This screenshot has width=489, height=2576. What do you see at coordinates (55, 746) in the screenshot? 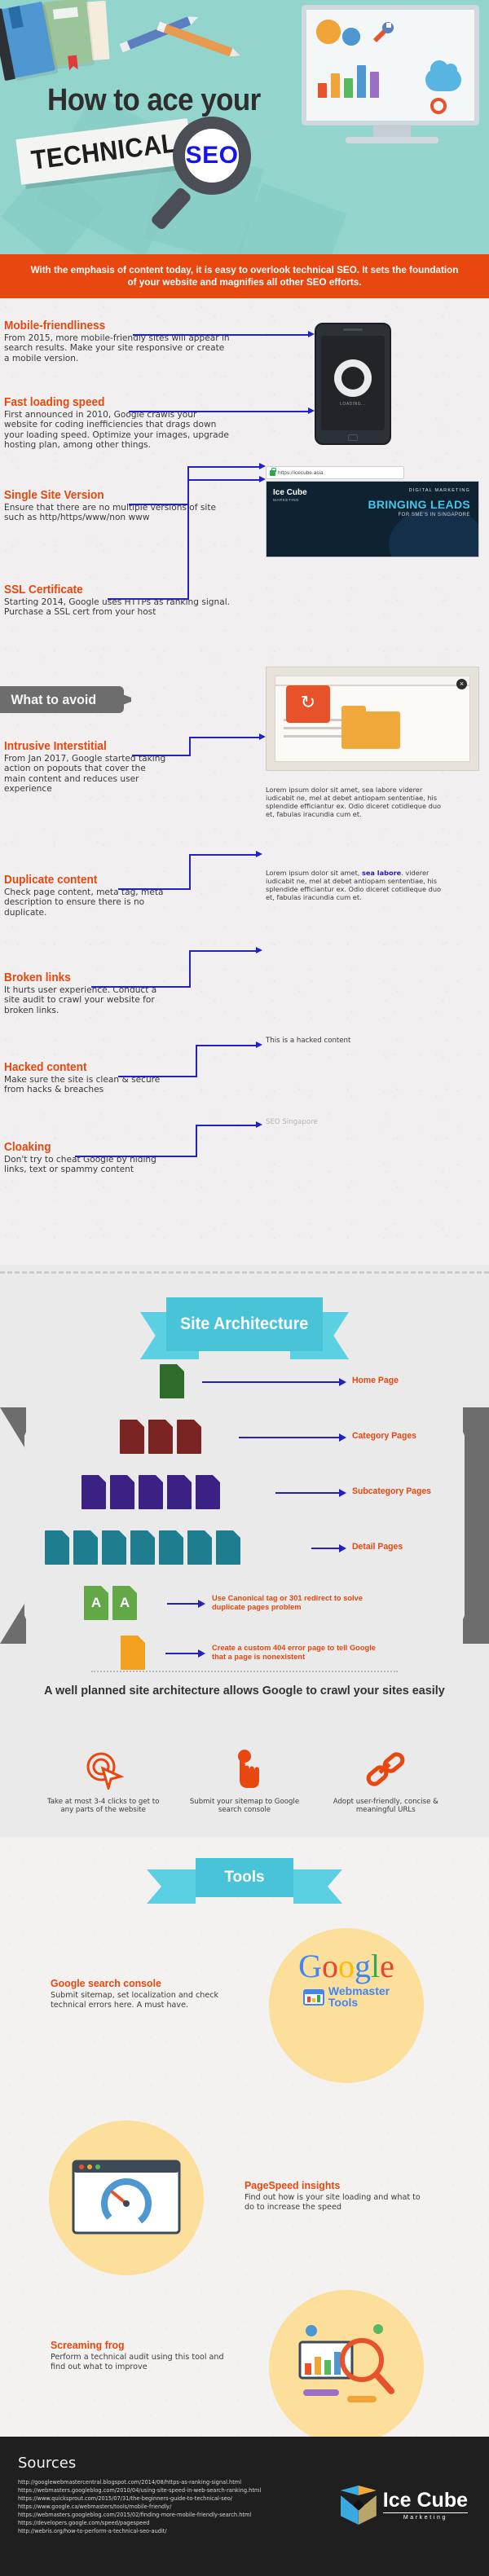
I see `avoid-item-title: Intrusive Interstitial` at bounding box center [55, 746].